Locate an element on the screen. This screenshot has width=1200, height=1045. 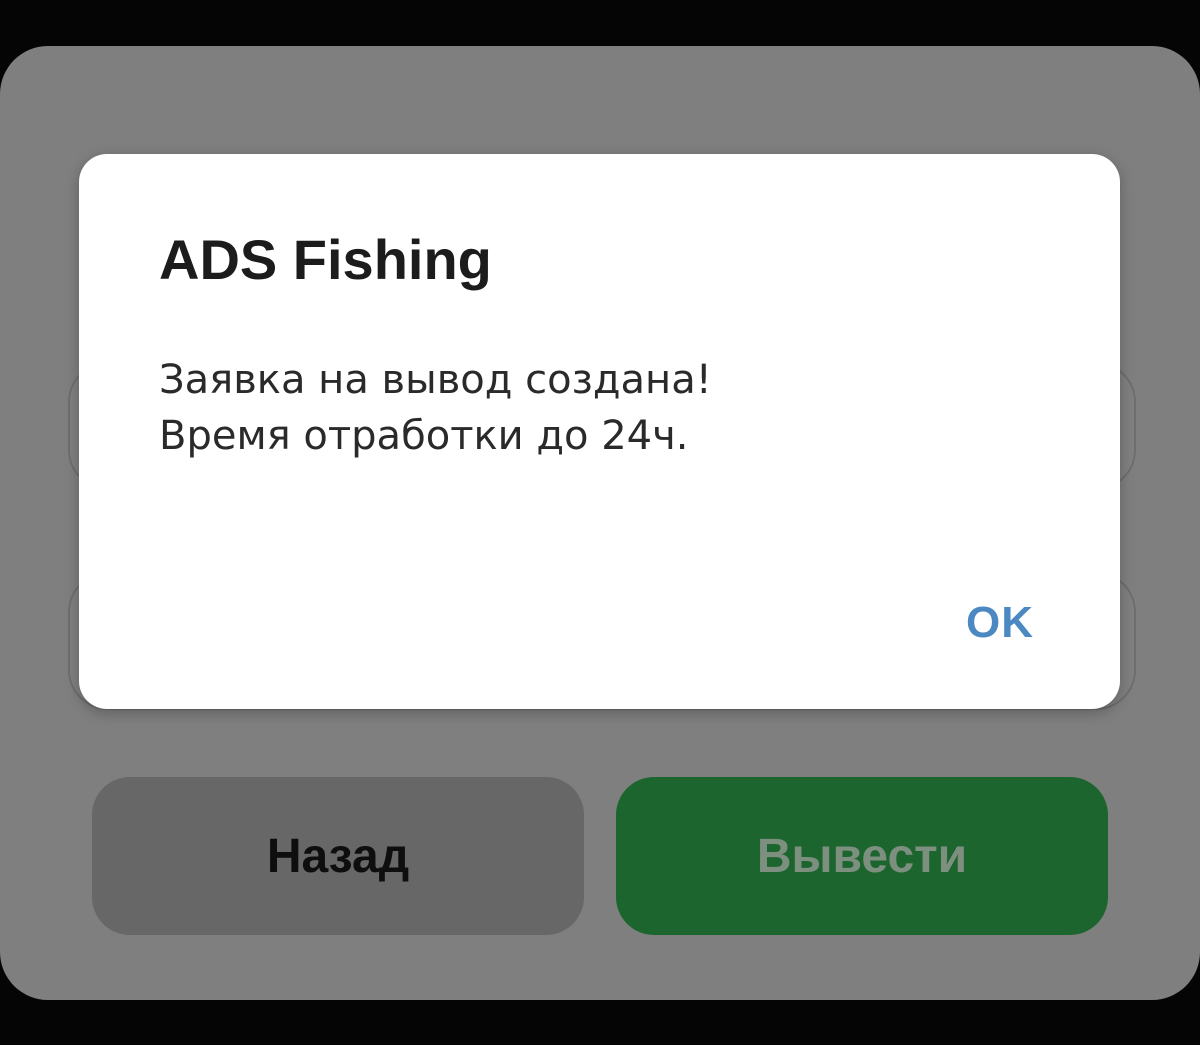
dialog-title: ADS Fishing is located at coordinates (325, 259).